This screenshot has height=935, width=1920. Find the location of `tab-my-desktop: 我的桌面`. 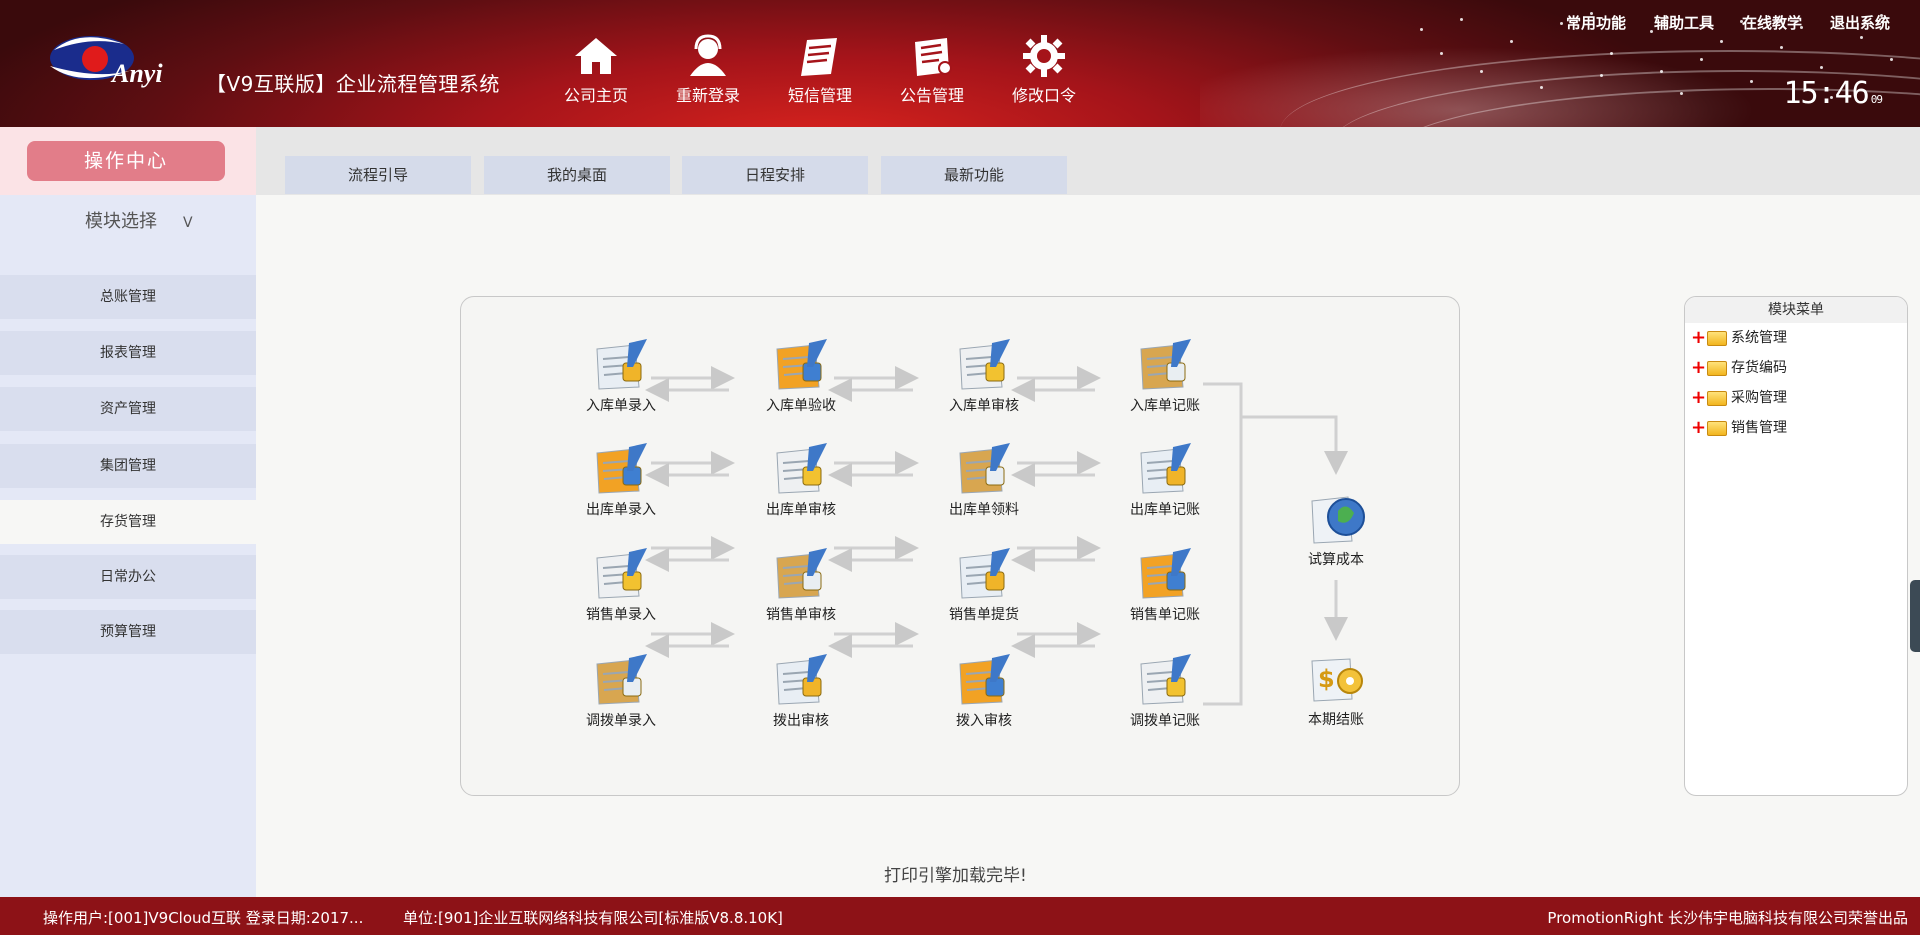

tab-my-desktop: 我的桌面 is located at coordinates (577, 175).